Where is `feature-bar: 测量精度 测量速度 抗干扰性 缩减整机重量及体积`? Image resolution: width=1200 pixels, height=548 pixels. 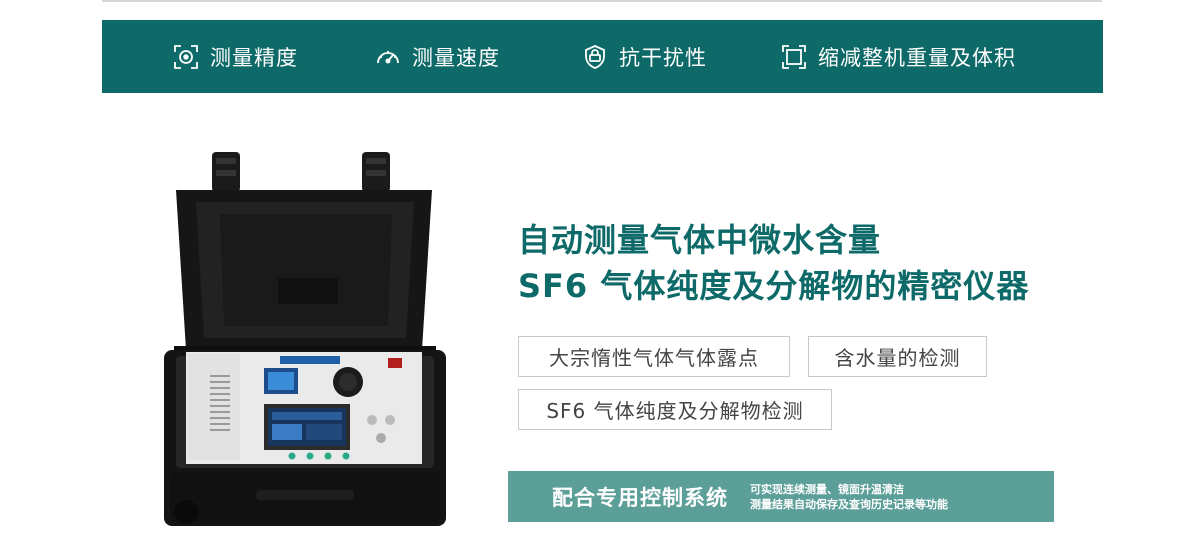 feature-bar: 测量精度 测量速度 抗干扰性 缩减整机重量及体积 is located at coordinates (602, 56).